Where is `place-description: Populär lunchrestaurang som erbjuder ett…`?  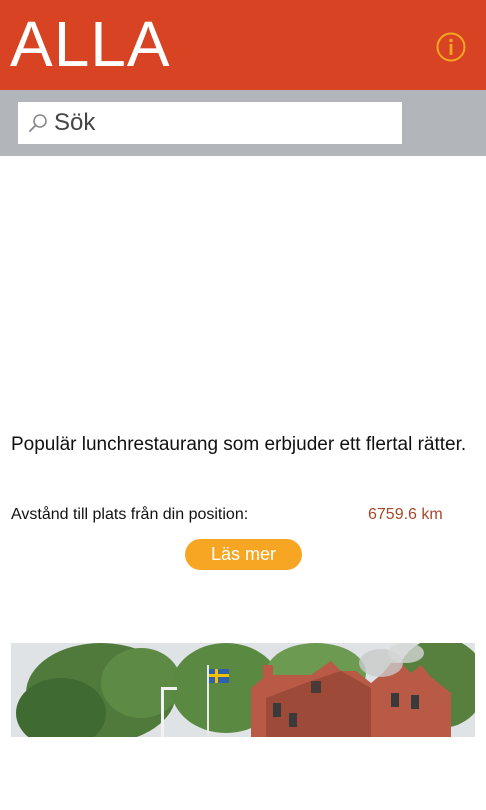
place-description: Populär lunchrestaurang som erbjuder ett… is located at coordinates (239, 444).